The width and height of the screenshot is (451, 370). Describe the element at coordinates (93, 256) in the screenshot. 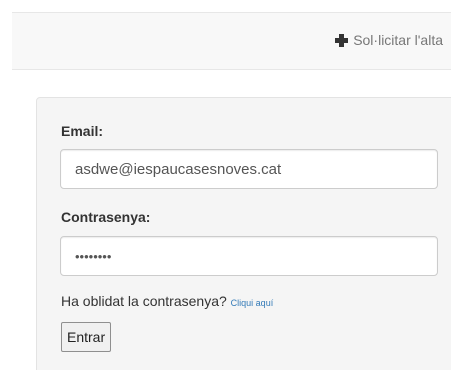

I see `password-value: ••••••••` at that location.